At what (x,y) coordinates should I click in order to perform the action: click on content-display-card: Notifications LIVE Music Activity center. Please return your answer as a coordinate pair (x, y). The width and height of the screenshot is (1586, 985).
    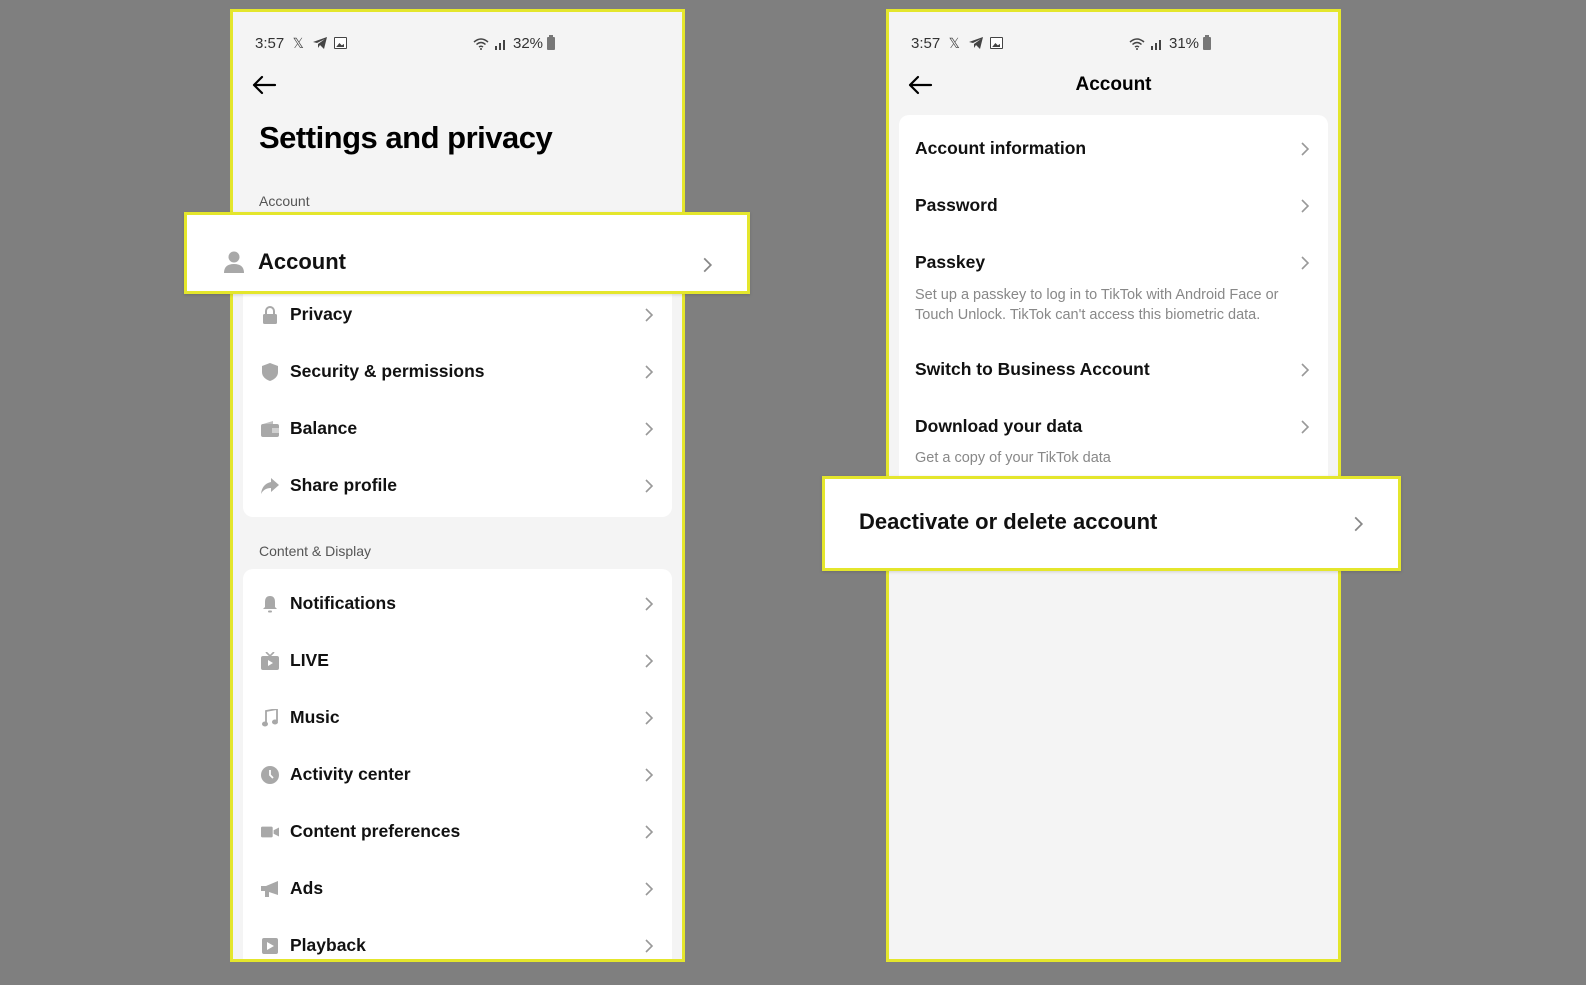
    Looking at the image, I should click on (457, 764).